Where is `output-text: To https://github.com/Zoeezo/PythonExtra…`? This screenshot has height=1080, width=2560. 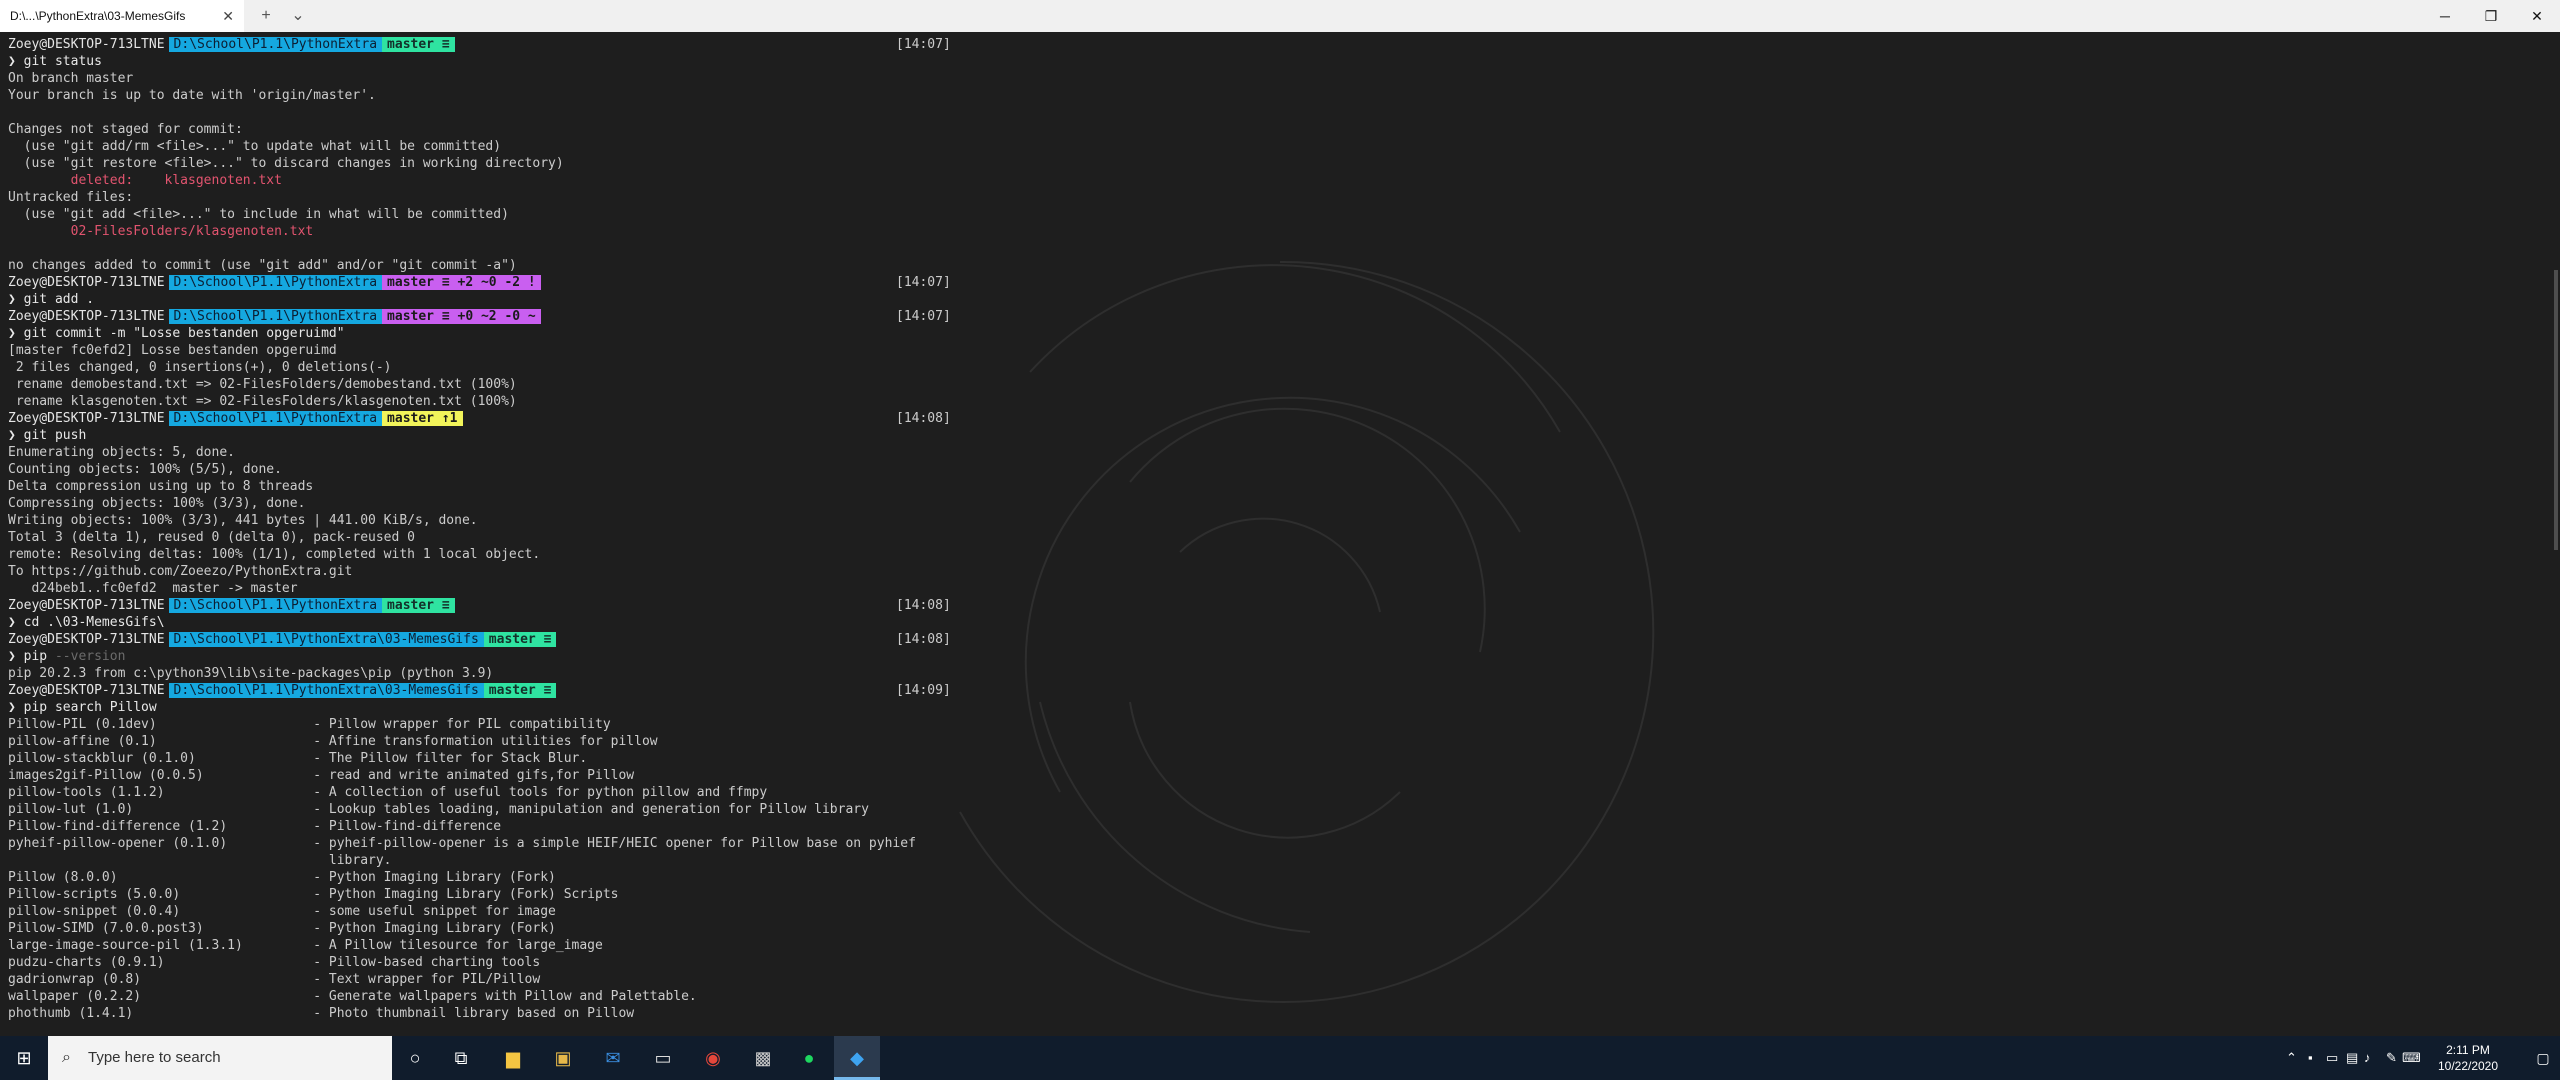 output-text: To https://github.com/Zoeezo/PythonExtra… is located at coordinates (180, 571).